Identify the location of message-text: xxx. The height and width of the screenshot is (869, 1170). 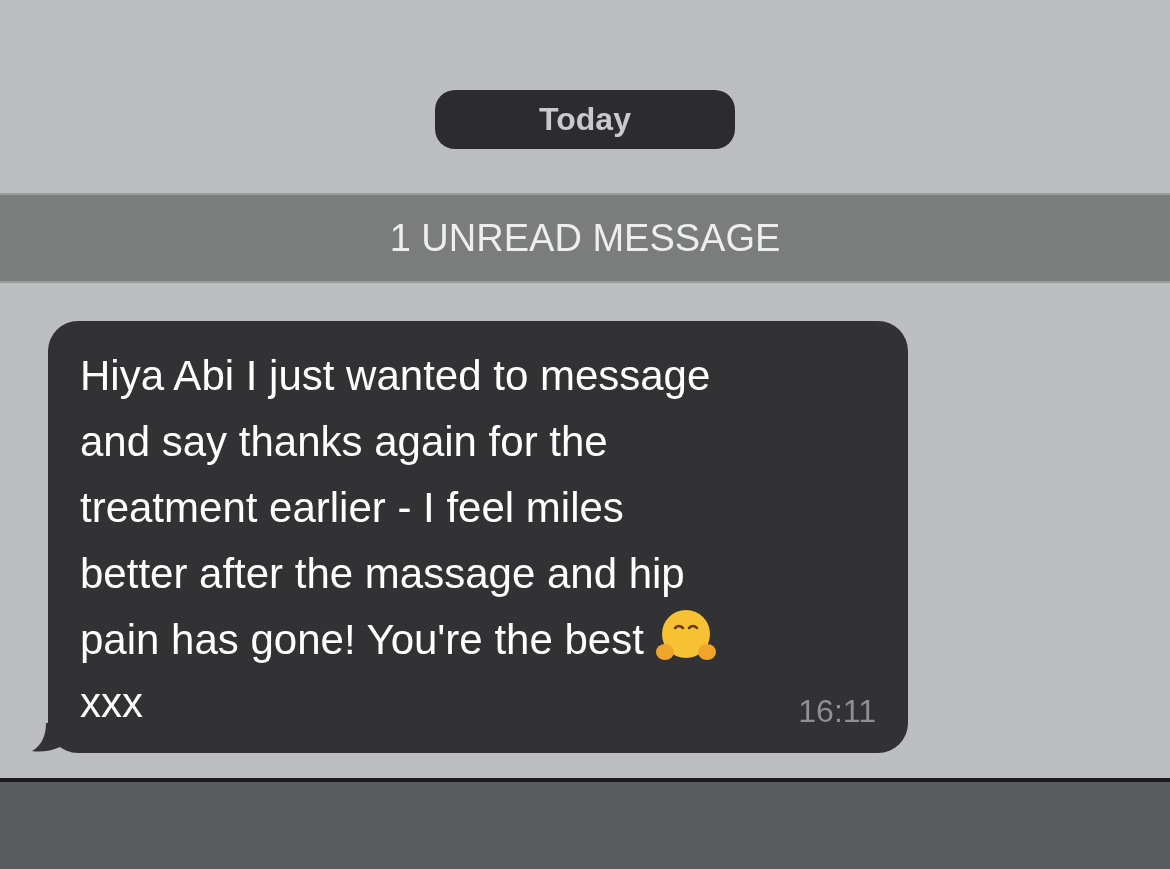
(111, 703).